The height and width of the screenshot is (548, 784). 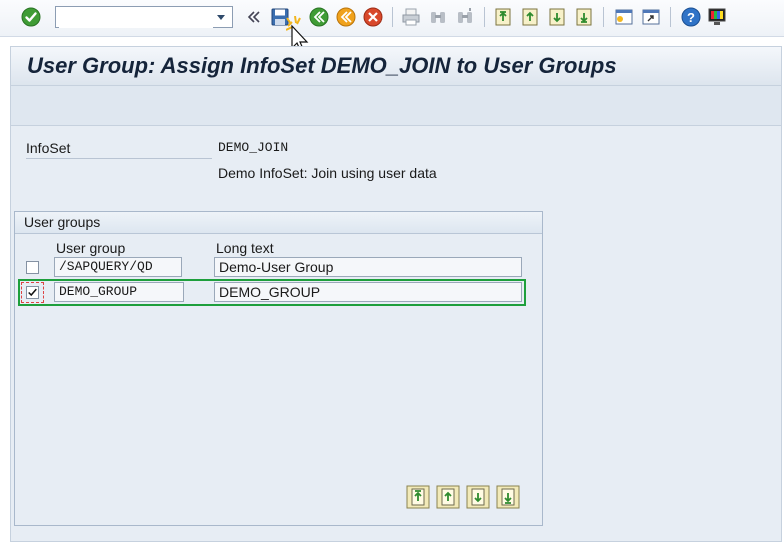 What do you see at coordinates (368, 292) in the screenshot?
I see `long-text-field: DEMO_GROUP` at bounding box center [368, 292].